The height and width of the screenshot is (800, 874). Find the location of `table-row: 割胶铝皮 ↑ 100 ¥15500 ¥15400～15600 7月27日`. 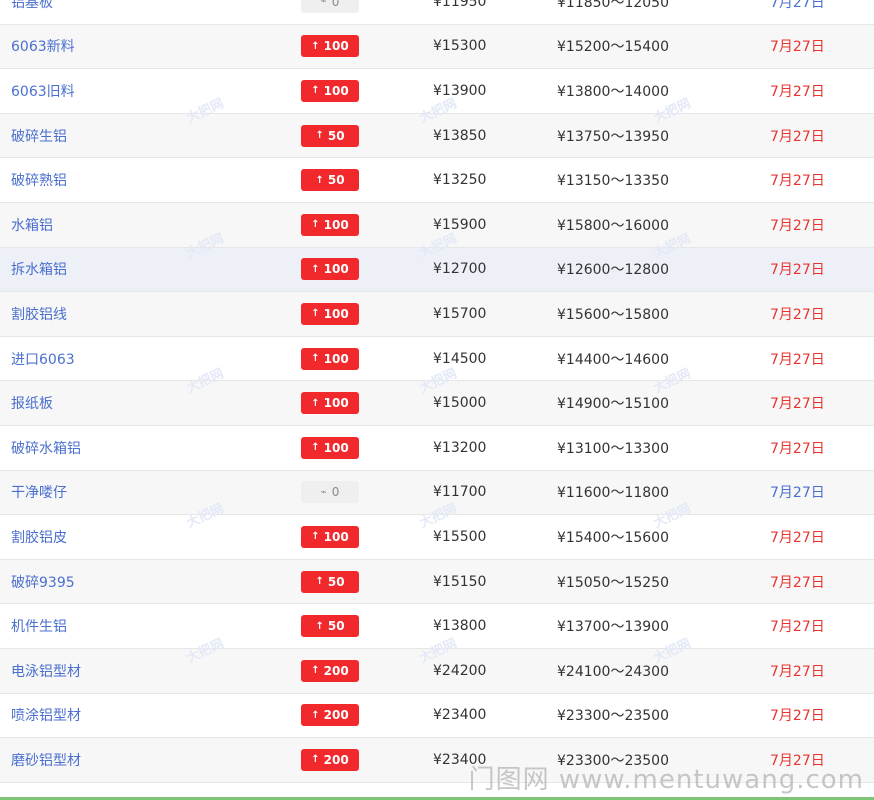

table-row: 割胶铝皮 ↑ 100 ¥15500 ¥15400～15600 7月27日 is located at coordinates (437, 537).